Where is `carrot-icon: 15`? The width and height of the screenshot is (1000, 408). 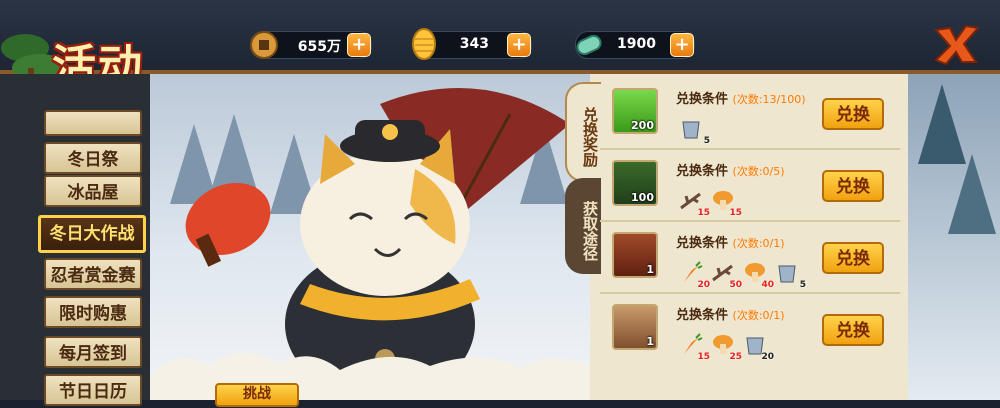
carrot-icon: 15 is located at coordinates (694, 347).